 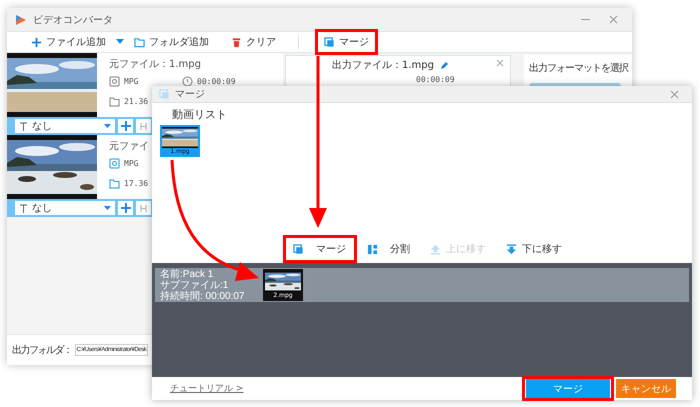 What do you see at coordinates (187, 274) in the screenshot?
I see `pack-name: 名前:Pack 1` at bounding box center [187, 274].